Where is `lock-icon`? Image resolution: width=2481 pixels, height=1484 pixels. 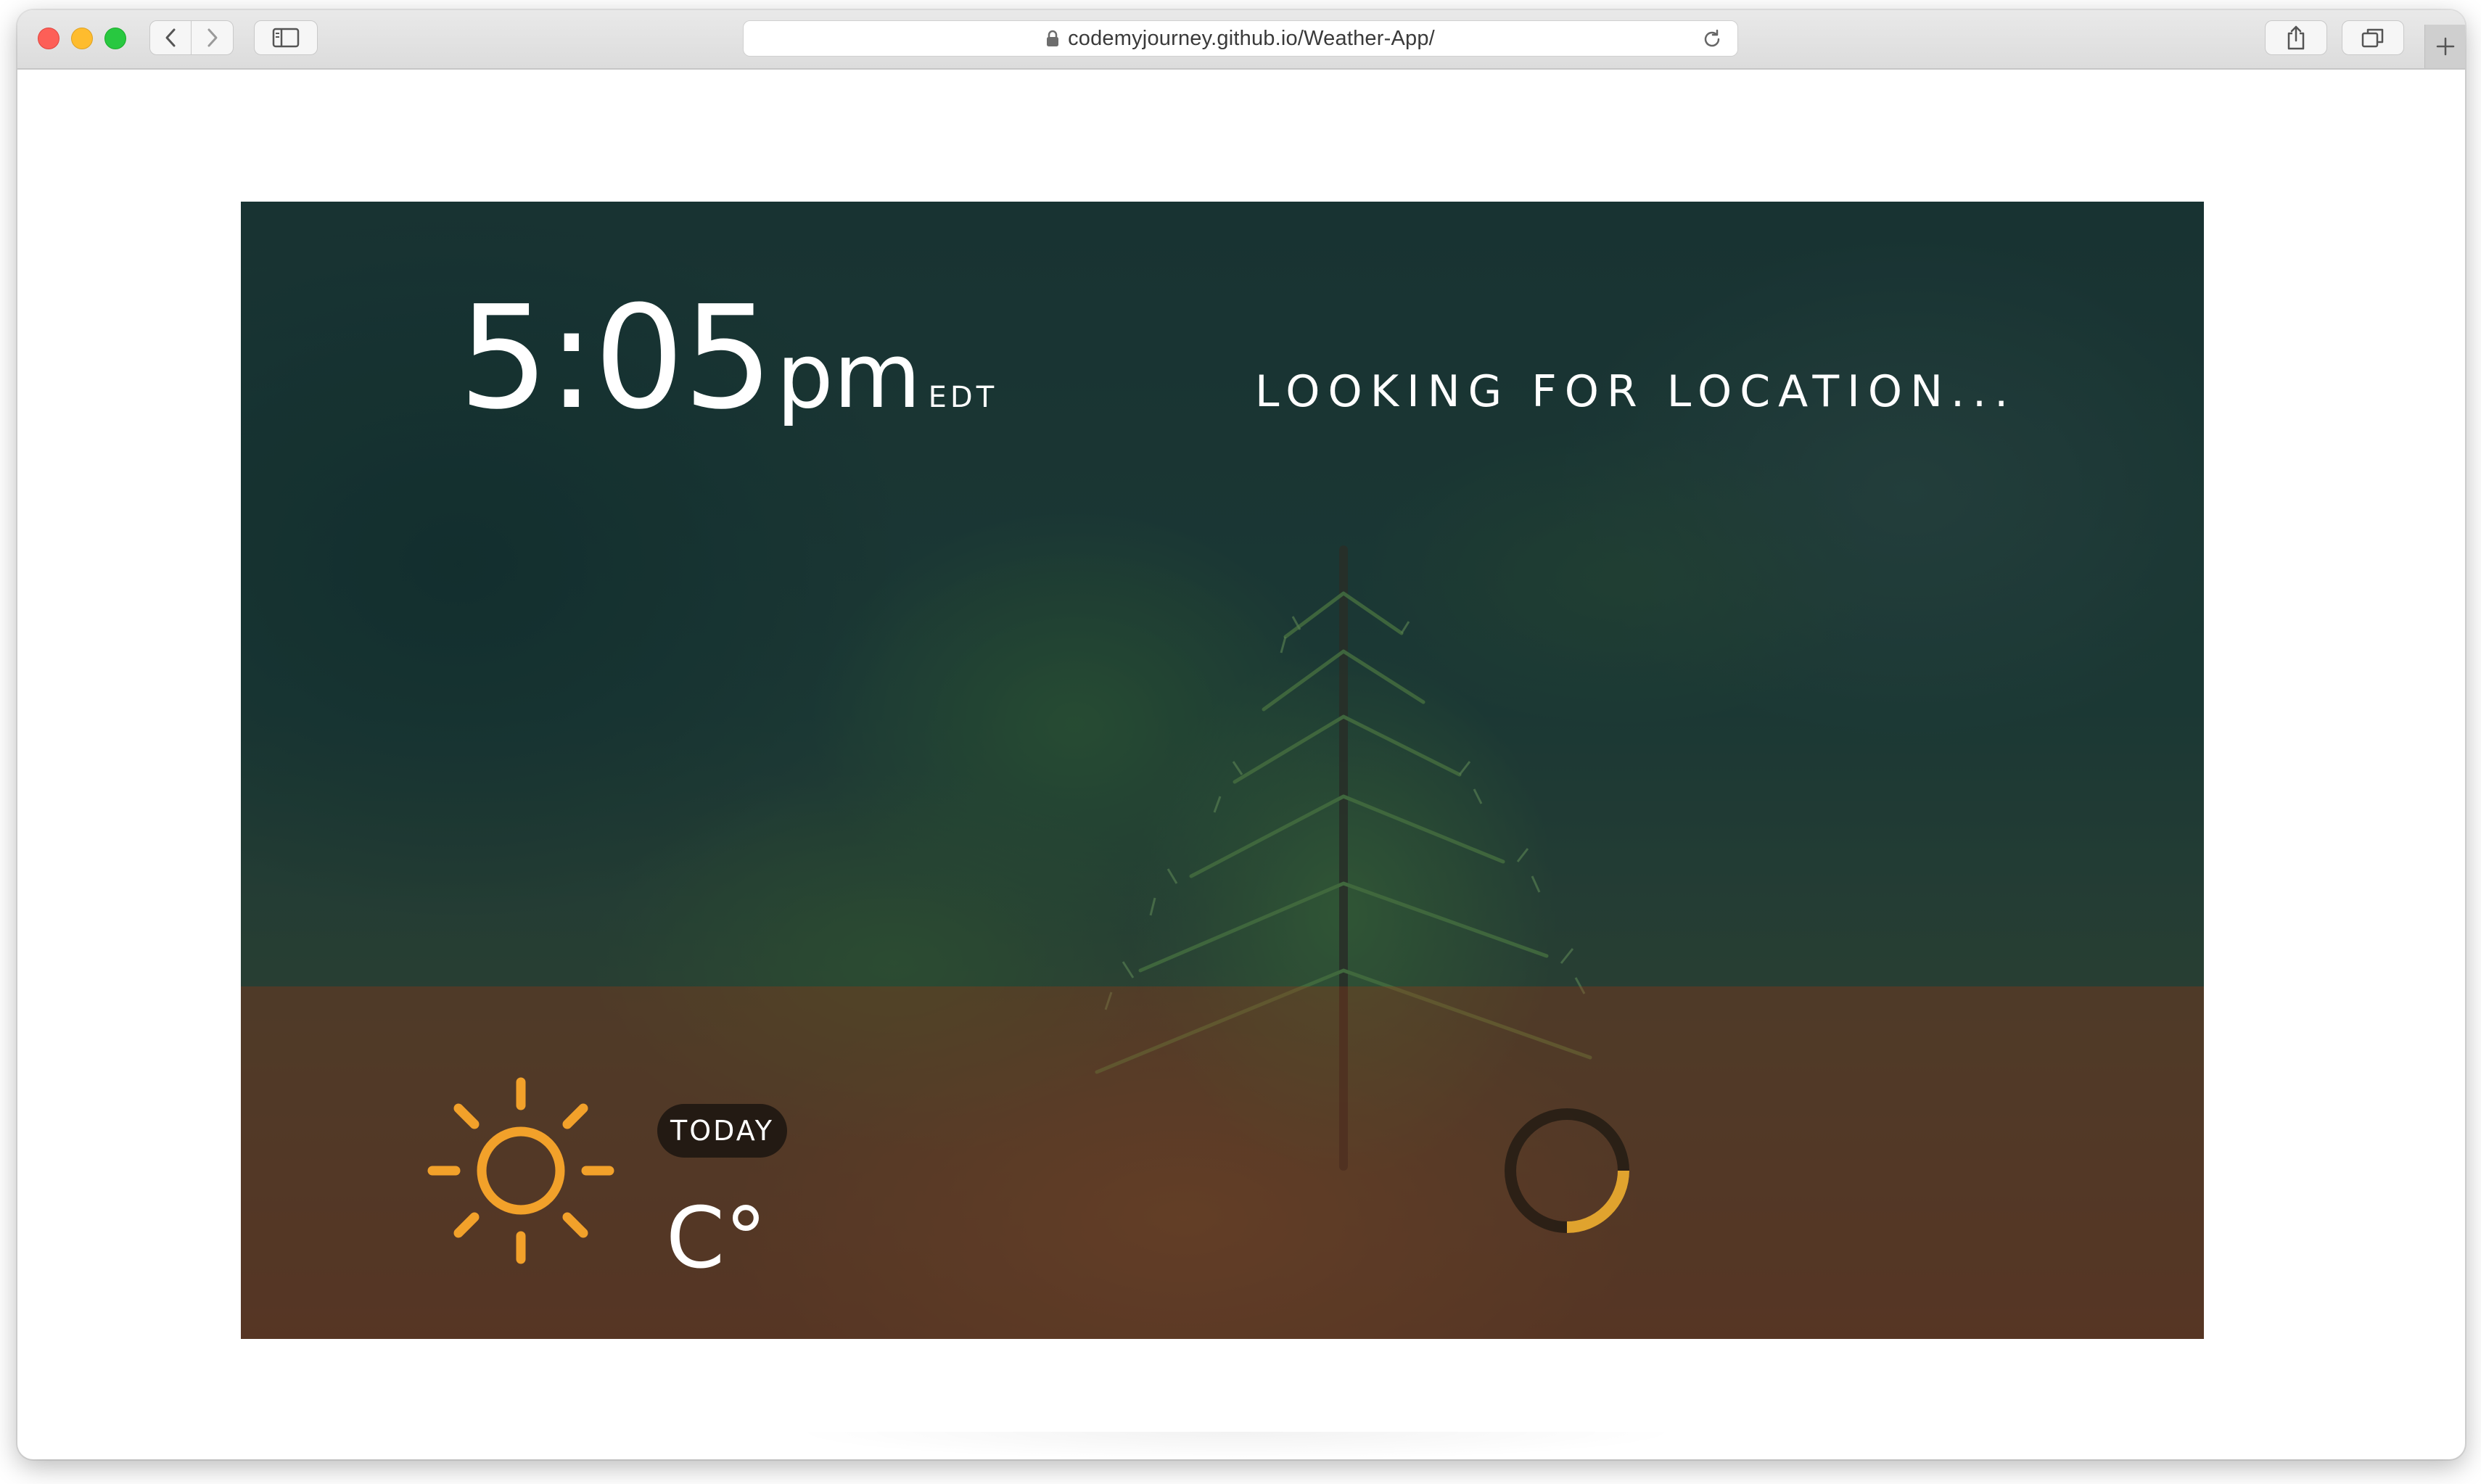 lock-icon is located at coordinates (1053, 38).